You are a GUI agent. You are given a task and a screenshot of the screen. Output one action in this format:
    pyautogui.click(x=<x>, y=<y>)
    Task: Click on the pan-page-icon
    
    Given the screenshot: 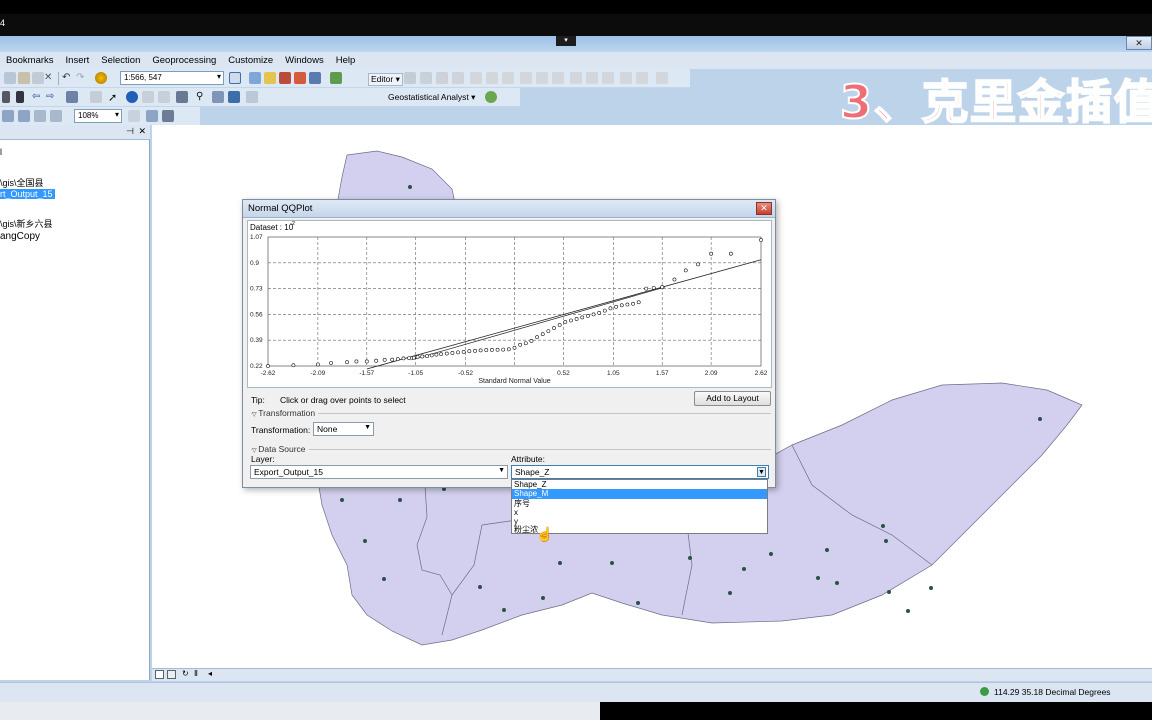 What is the action you would take?
    pyautogui.click(x=40, y=116)
    